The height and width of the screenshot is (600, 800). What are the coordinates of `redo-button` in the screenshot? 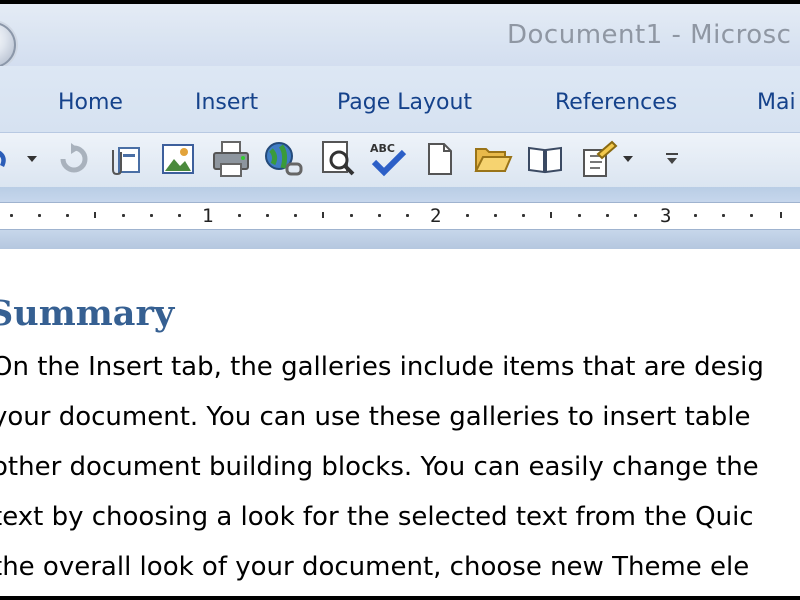 It's located at (74, 159).